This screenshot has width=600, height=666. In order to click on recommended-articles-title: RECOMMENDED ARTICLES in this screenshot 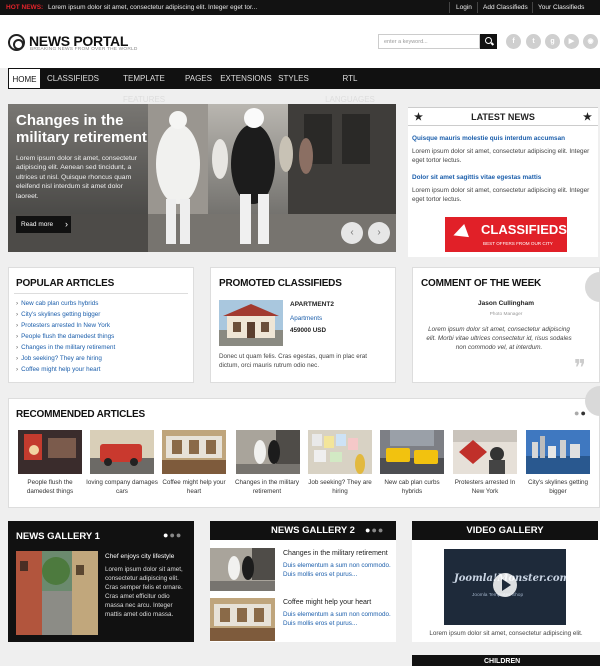, I will do `click(80, 414)`.